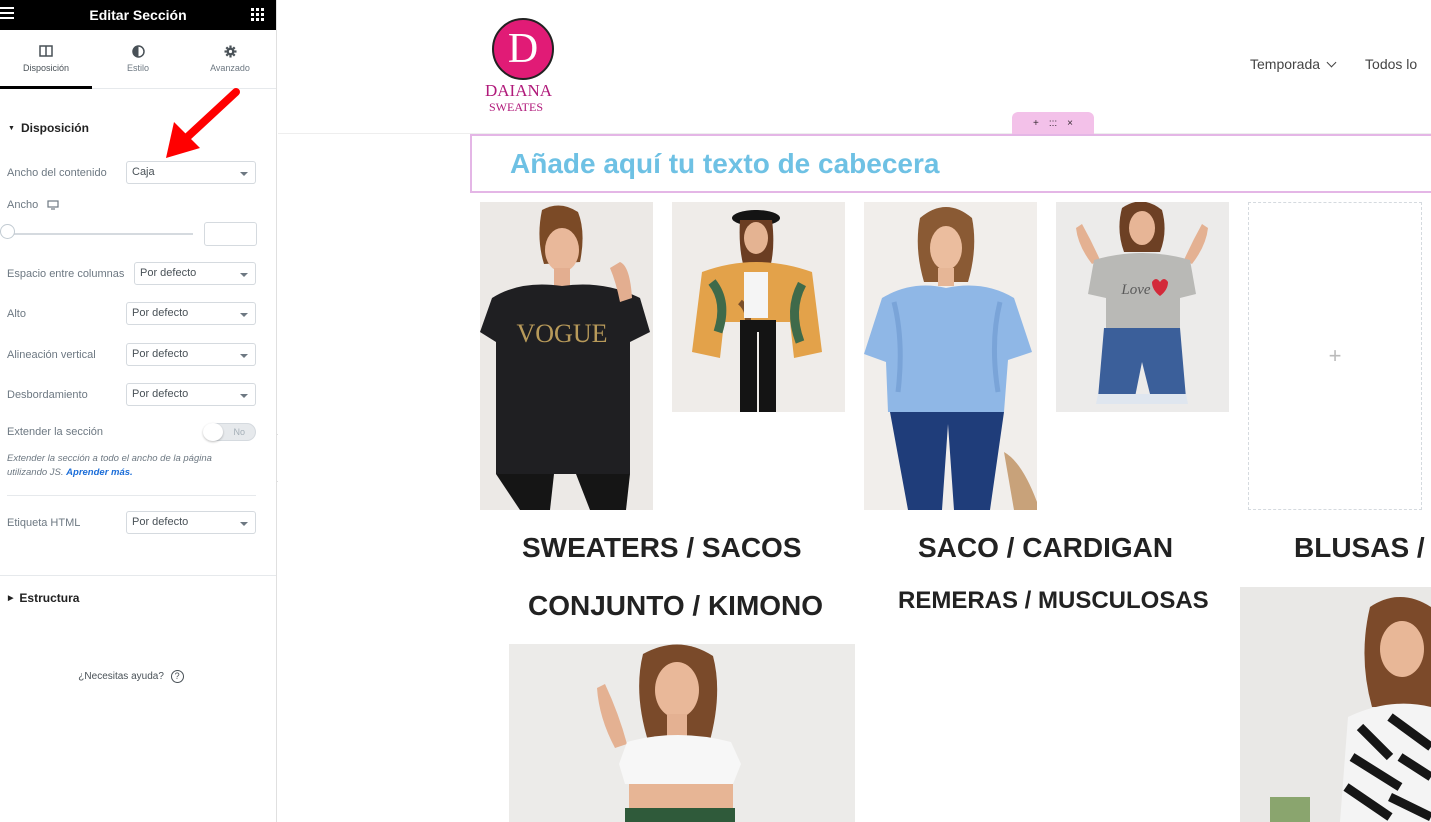 The width and height of the screenshot is (1431, 822). Describe the element at coordinates (137, 68) in the screenshot. I see `tab-style-label: Estilo` at that location.